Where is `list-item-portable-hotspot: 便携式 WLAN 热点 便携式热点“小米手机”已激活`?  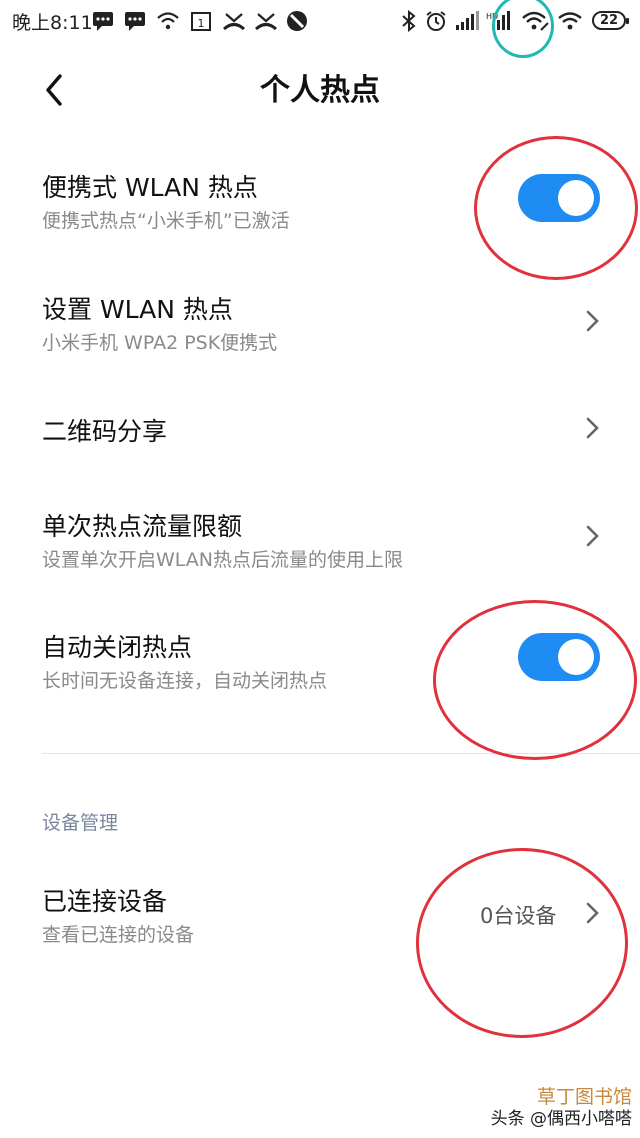
list-item-portable-hotspot: 便携式 WLAN 热点 便携式热点“小米手机”已激活 is located at coordinates (320, 198).